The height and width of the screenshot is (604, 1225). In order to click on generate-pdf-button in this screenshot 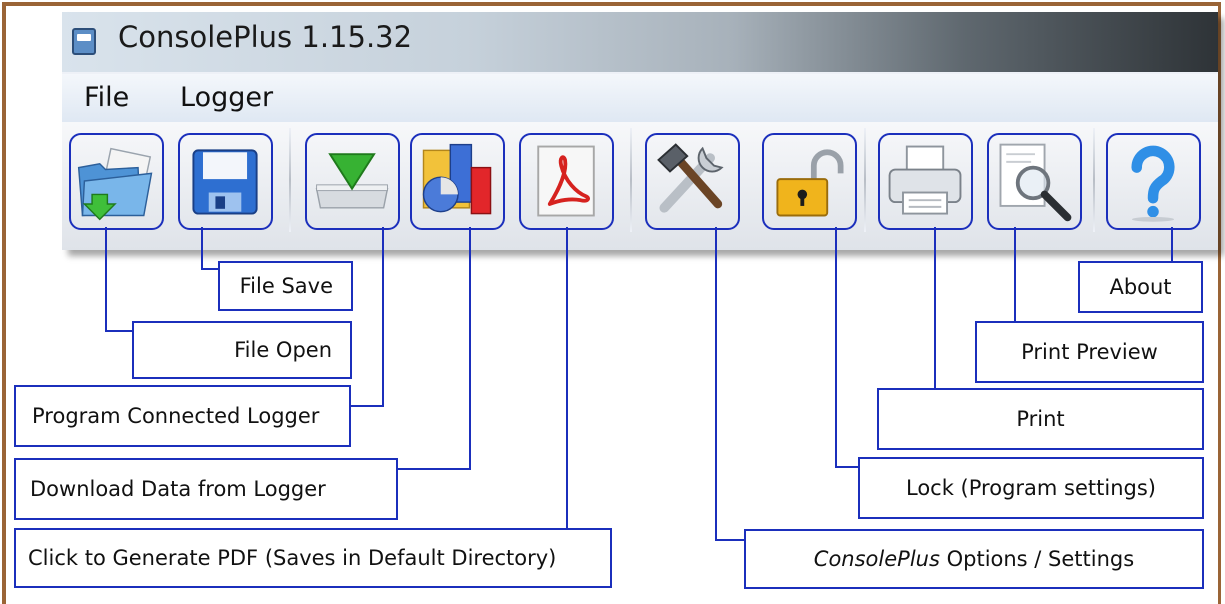, I will do `click(566, 181)`.